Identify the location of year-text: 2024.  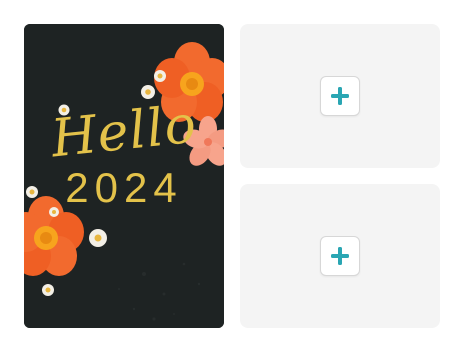
(124, 187).